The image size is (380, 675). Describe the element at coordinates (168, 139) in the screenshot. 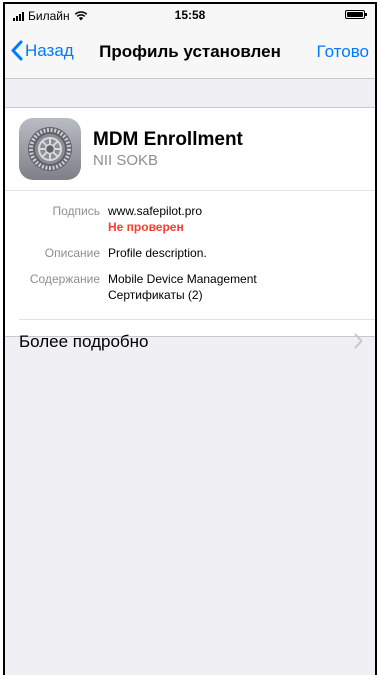

I see `profile-name: MDM Enrollment` at that location.